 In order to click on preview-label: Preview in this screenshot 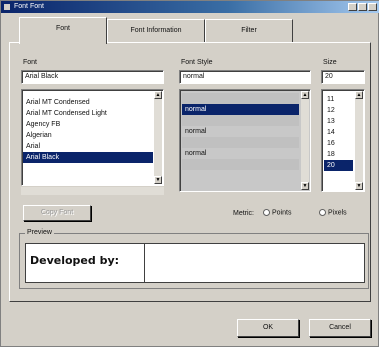, I will do `click(39, 232)`.